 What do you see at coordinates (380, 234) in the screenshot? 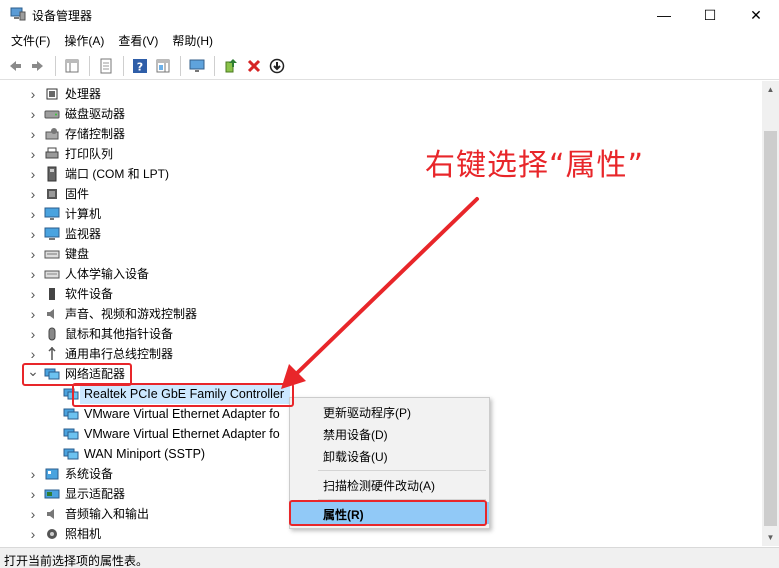
I see `tree-category: › 监视器` at bounding box center [380, 234].